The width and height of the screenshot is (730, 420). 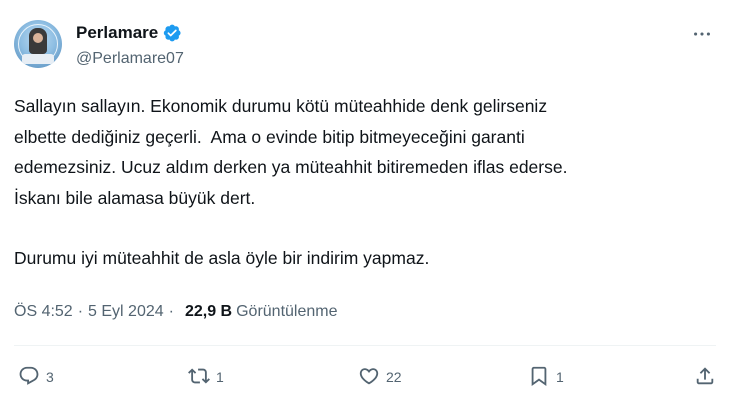 What do you see at coordinates (38, 44) in the screenshot?
I see `avatar` at bounding box center [38, 44].